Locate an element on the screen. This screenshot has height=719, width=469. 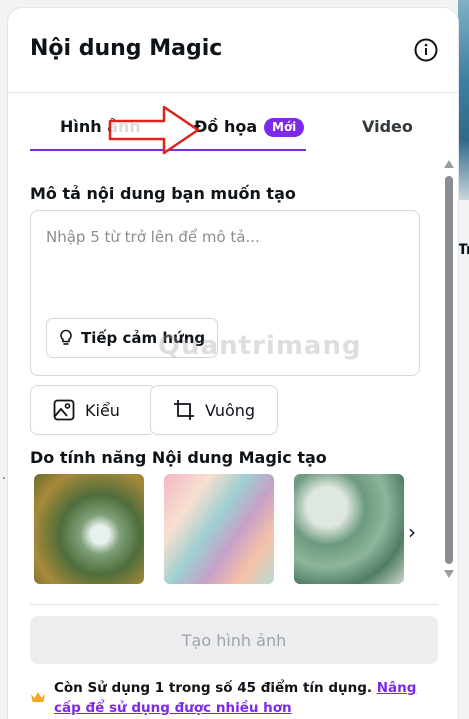
info-icon is located at coordinates (426, 50).